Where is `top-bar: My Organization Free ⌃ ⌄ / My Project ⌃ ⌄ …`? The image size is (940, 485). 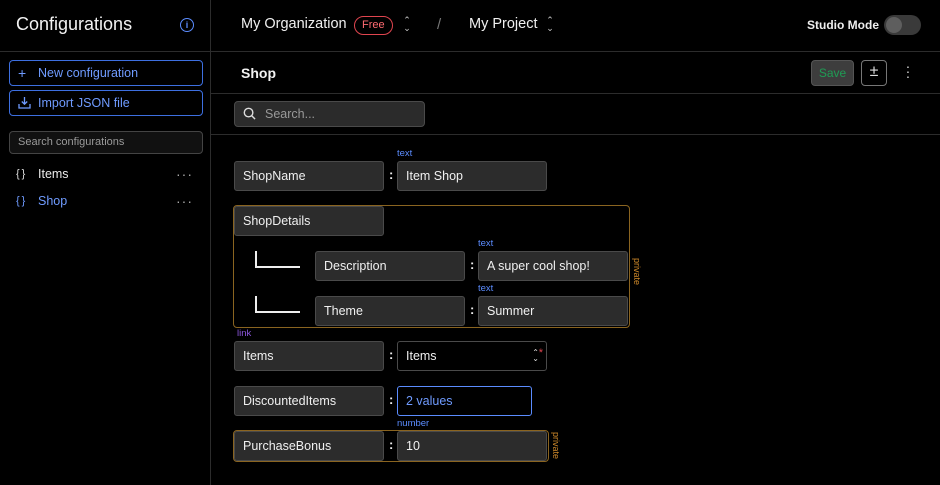 top-bar: My Organization Free ⌃ ⌄ / My Project ⌃ ⌄ … is located at coordinates (575, 26).